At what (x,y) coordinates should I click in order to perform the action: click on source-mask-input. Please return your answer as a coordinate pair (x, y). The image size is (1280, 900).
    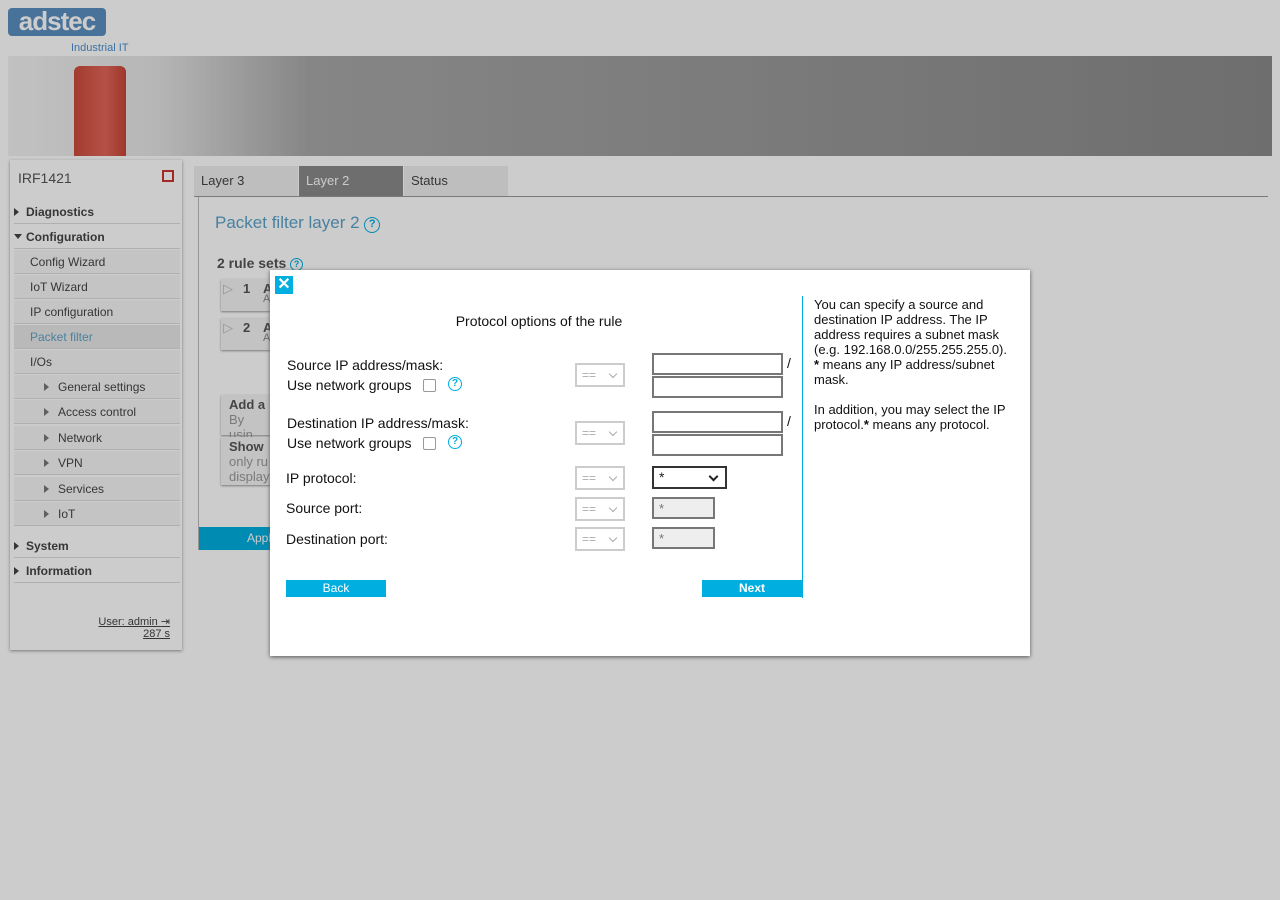
    Looking at the image, I should click on (717, 387).